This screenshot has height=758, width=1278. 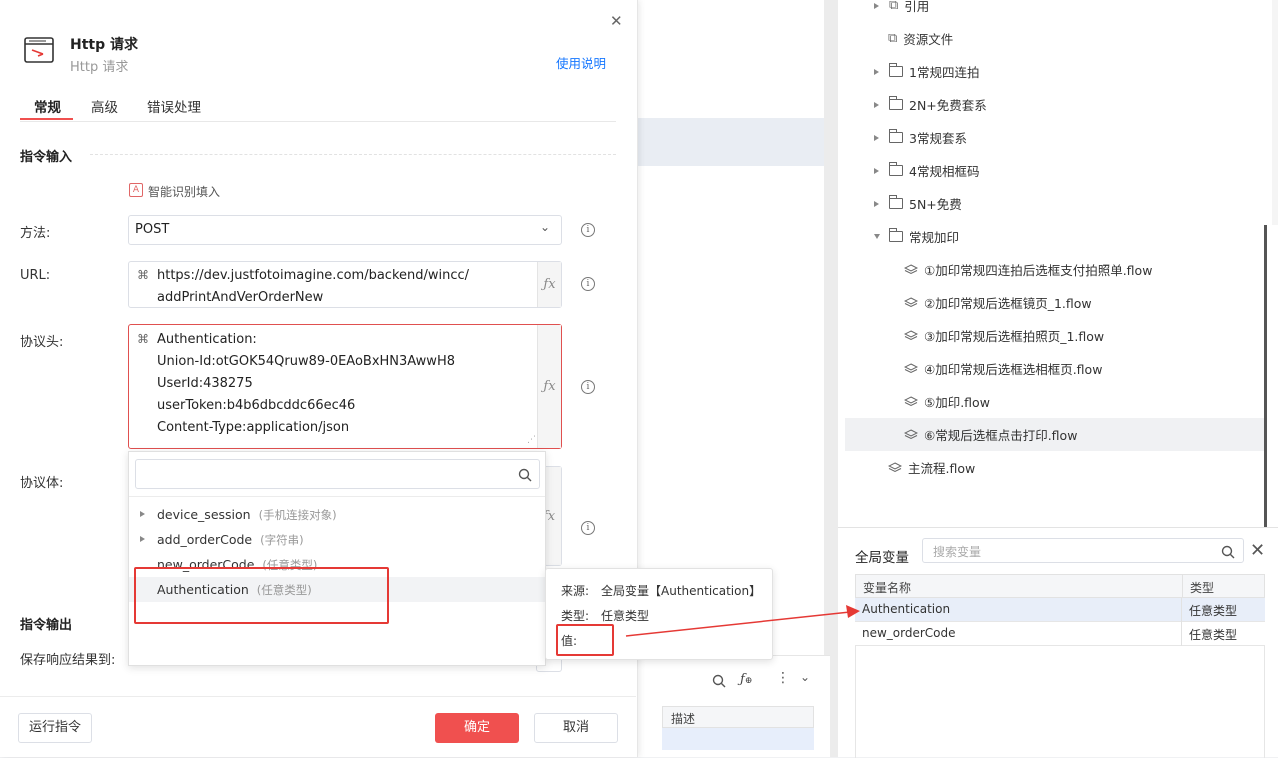 What do you see at coordinates (184, 191) in the screenshot?
I see `smart-fill-link: 智能识别填入` at bounding box center [184, 191].